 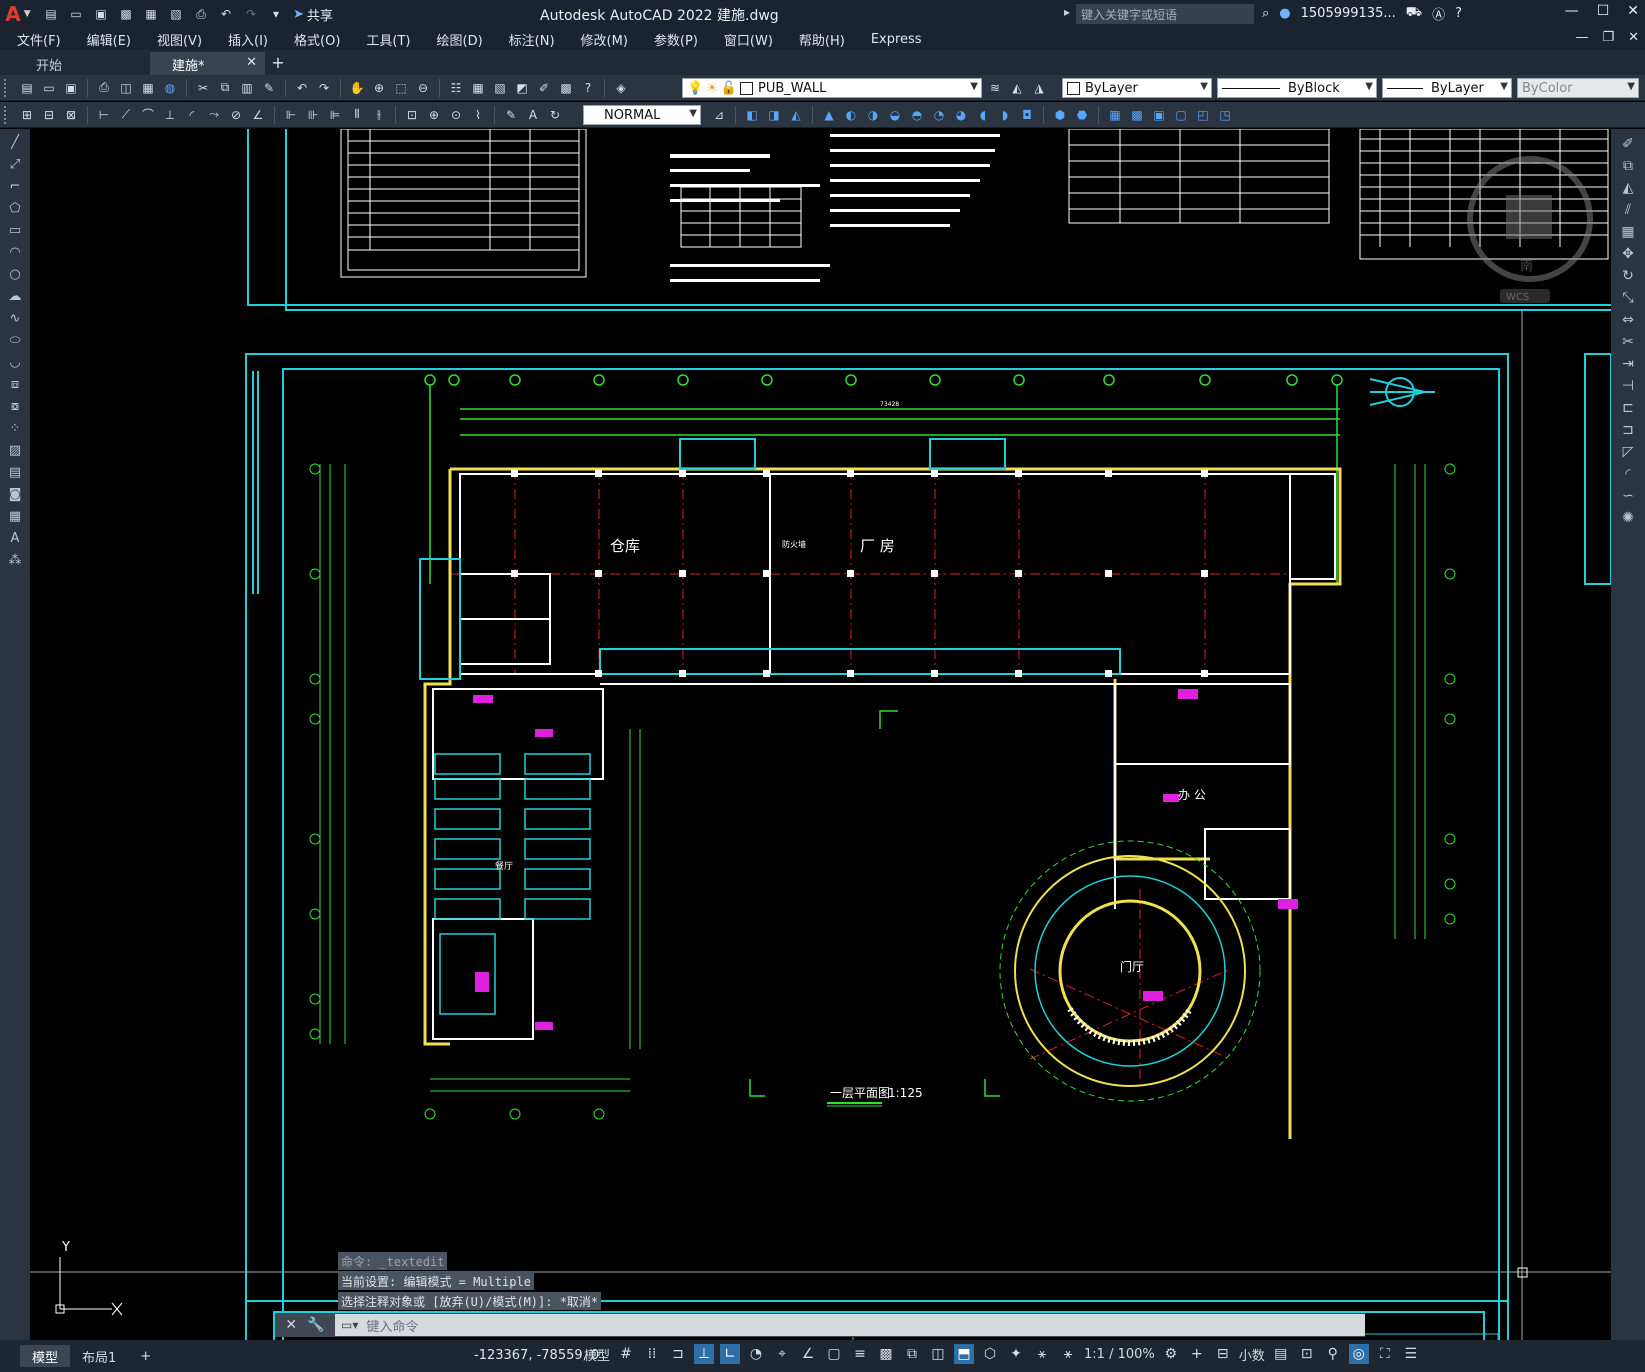 What do you see at coordinates (45, 1356) in the screenshot?
I see `tab-model: 模型` at bounding box center [45, 1356].